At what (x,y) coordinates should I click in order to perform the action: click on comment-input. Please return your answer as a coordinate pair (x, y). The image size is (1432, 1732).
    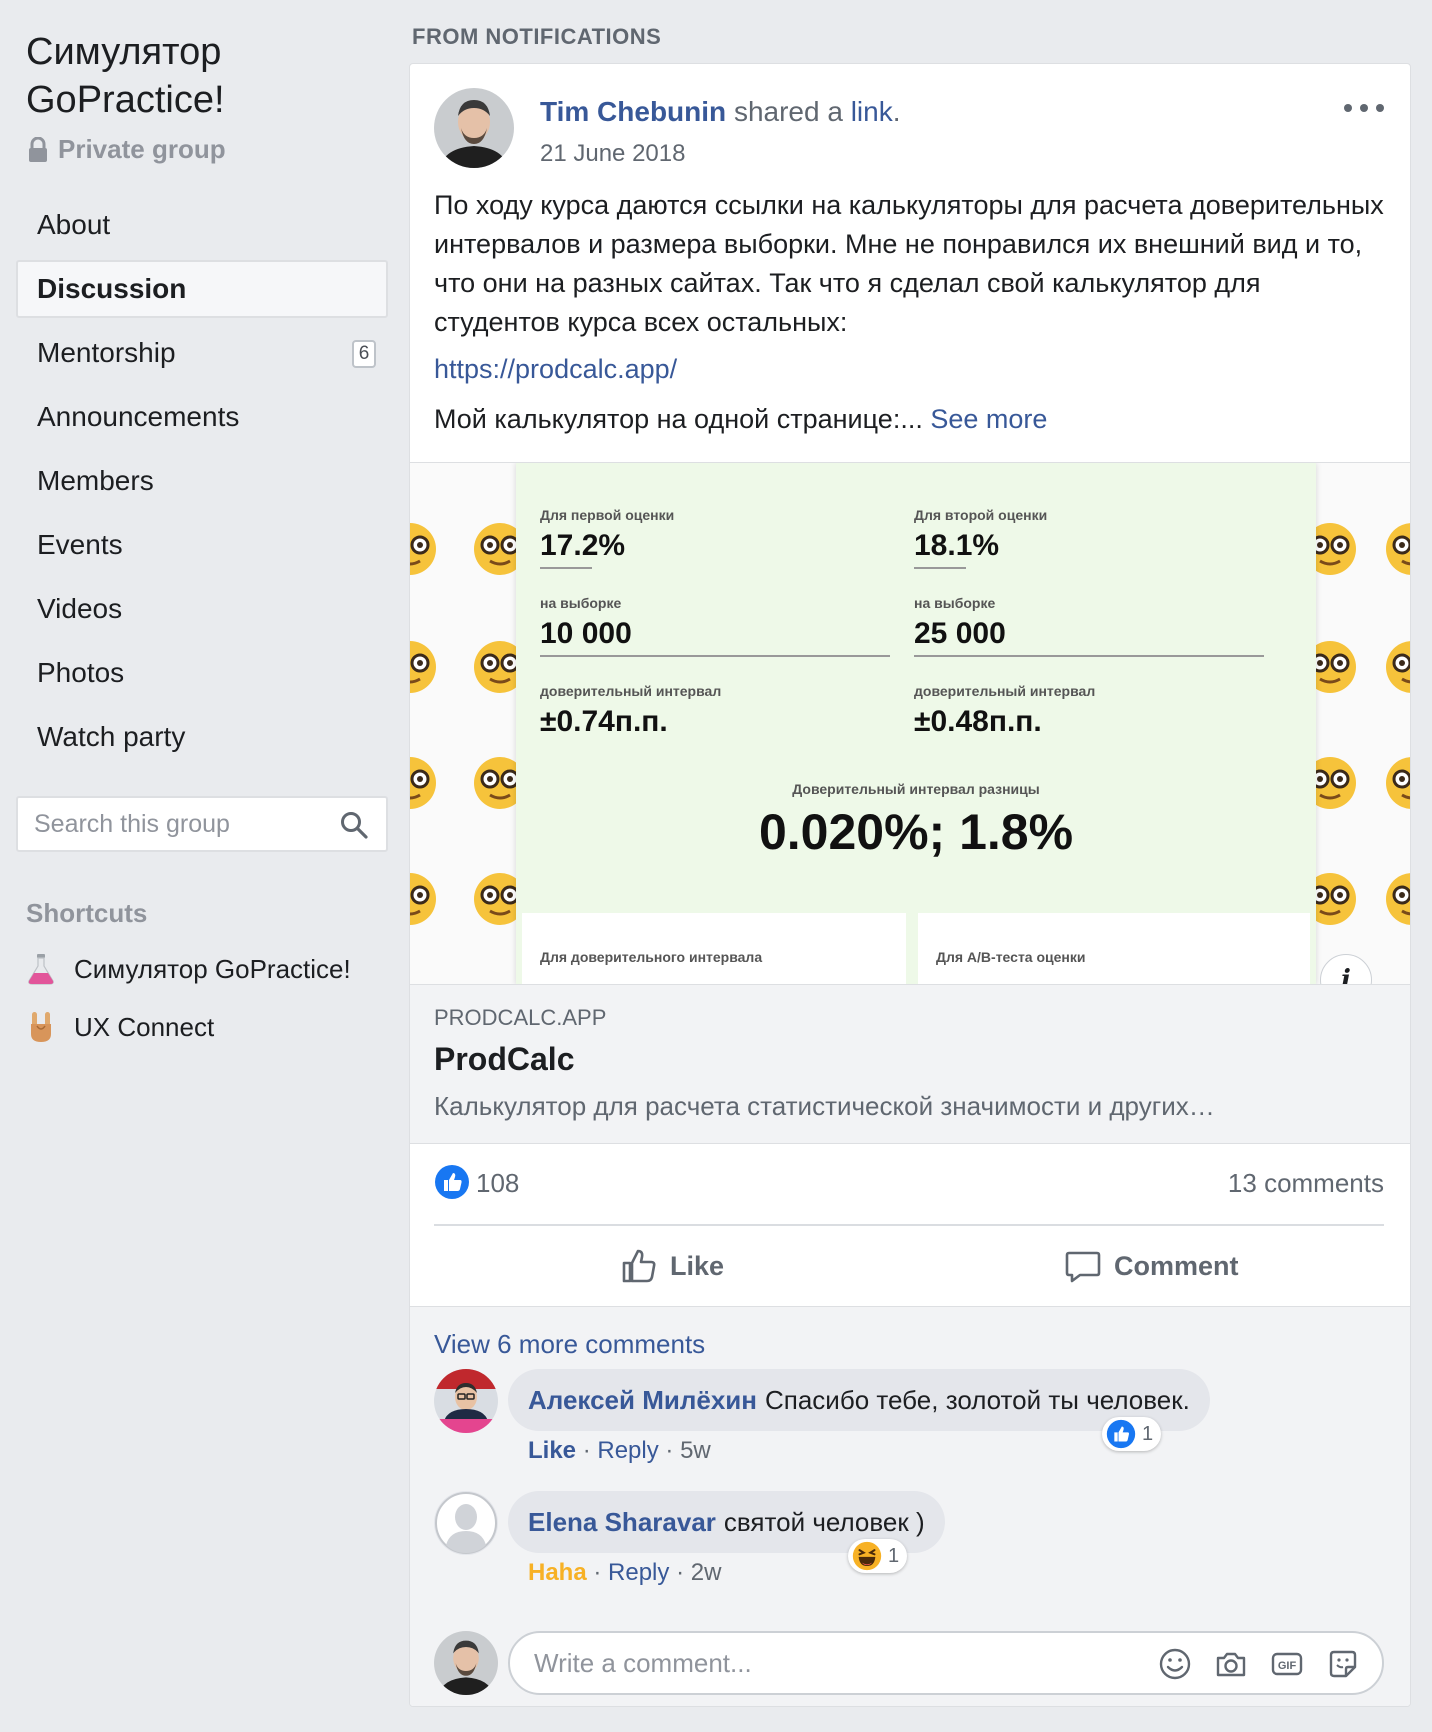
    Looking at the image, I should click on (814, 1663).